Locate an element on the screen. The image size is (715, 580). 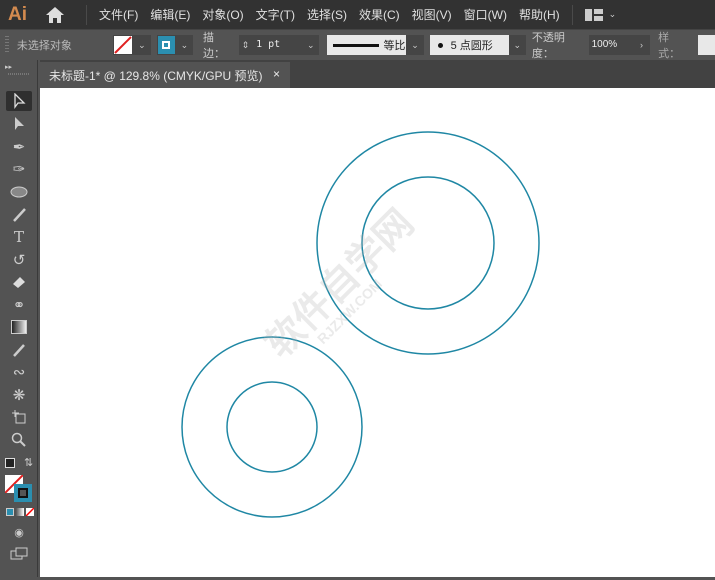
menu-type: 文字(T) is located at coordinates (275, 14).